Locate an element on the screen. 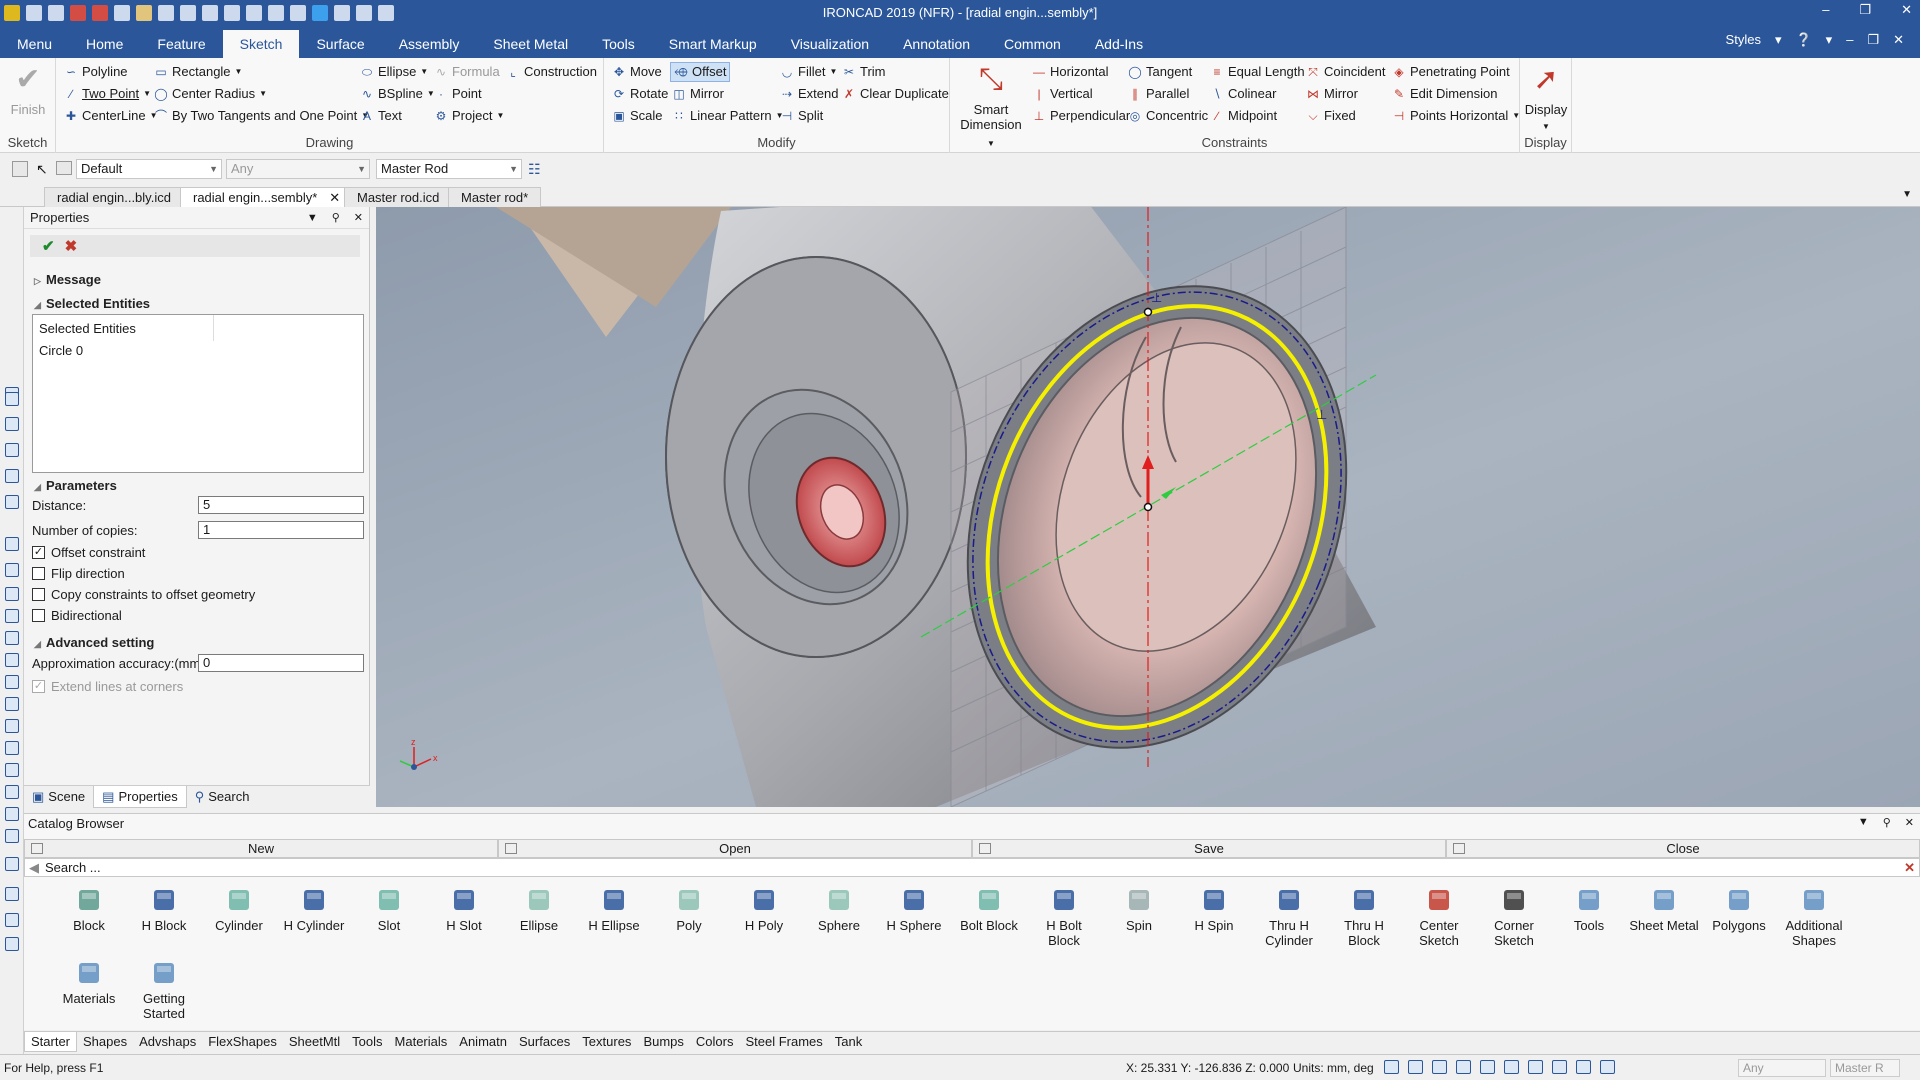  offset-constraint-checkbox: ✓ Offset constraint is located at coordinates (88, 552).